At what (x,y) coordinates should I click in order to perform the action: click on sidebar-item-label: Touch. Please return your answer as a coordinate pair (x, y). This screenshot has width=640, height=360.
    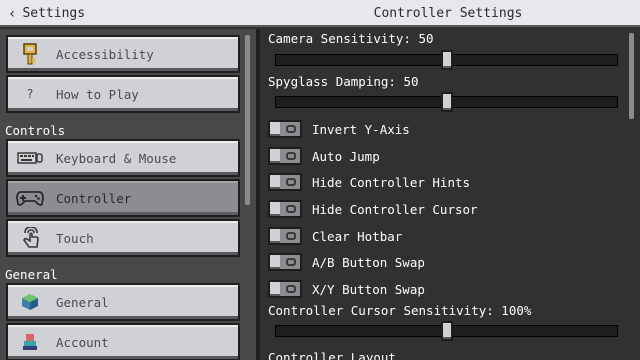
    Looking at the image, I should click on (75, 238).